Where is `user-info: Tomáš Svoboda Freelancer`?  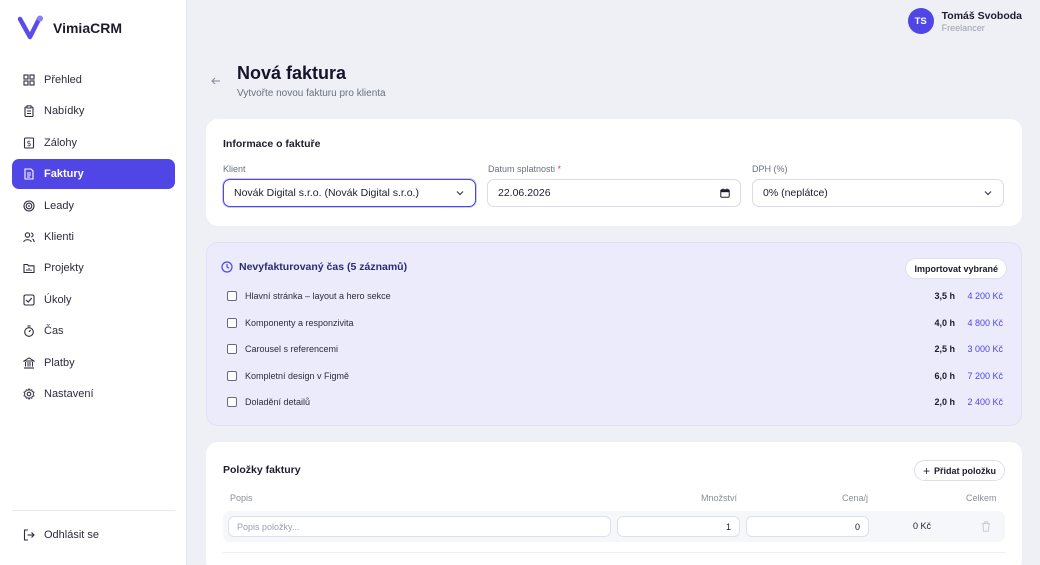 user-info: Tomáš Svoboda Freelancer is located at coordinates (982, 21).